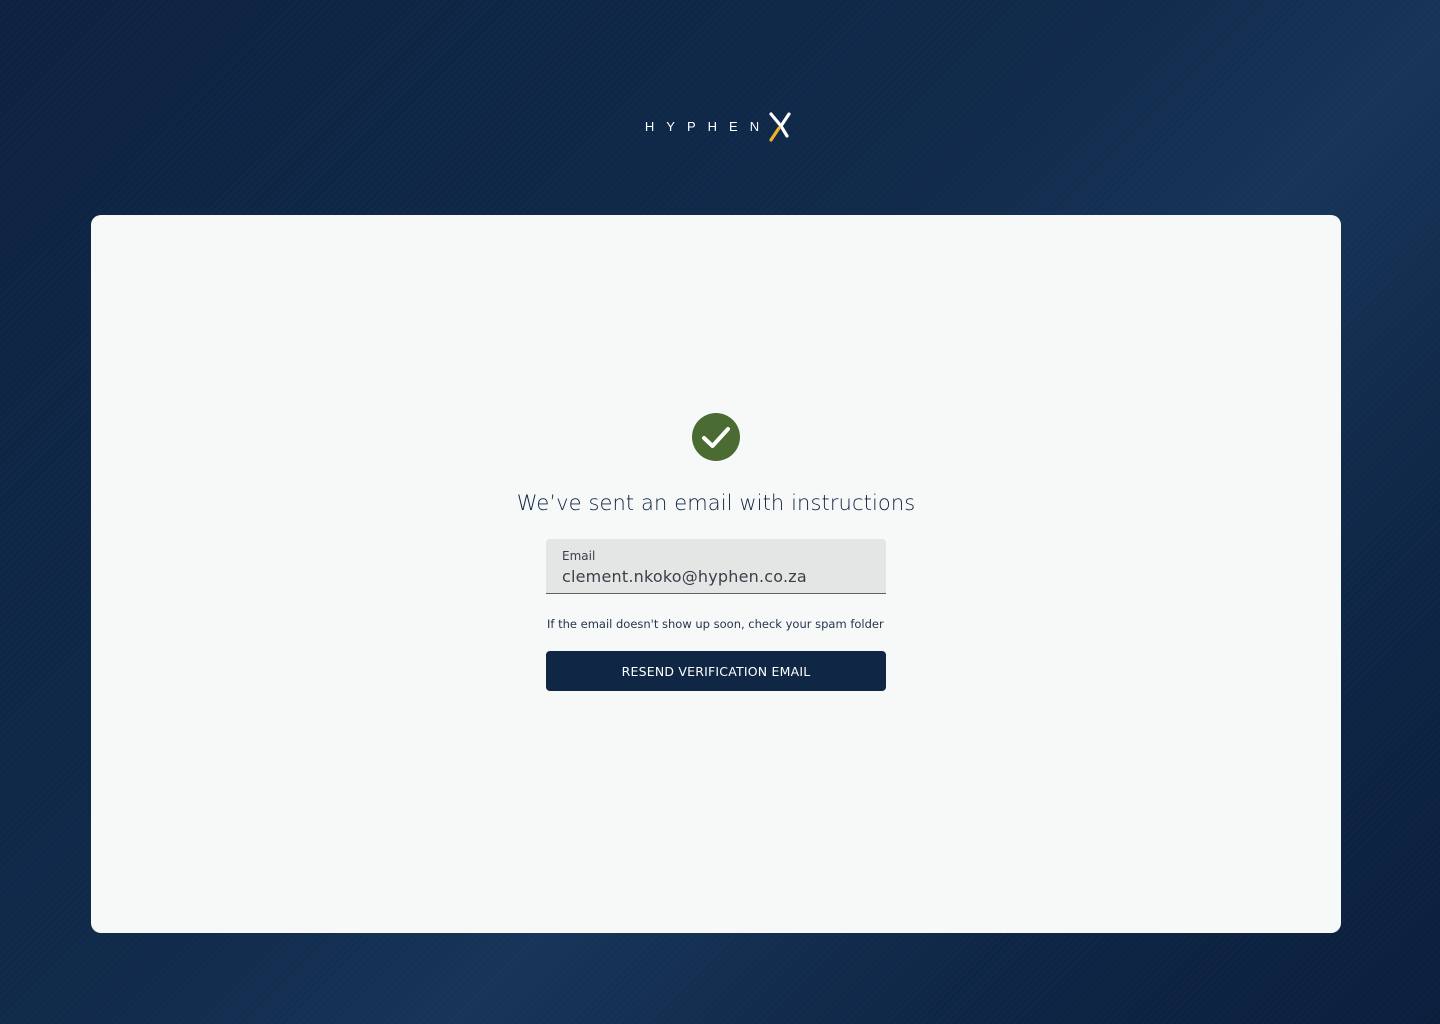 The image size is (1440, 1024). What do you see at coordinates (716, 566) in the screenshot?
I see `email-field: Email clement.nkoko@hyphen.co.za` at bounding box center [716, 566].